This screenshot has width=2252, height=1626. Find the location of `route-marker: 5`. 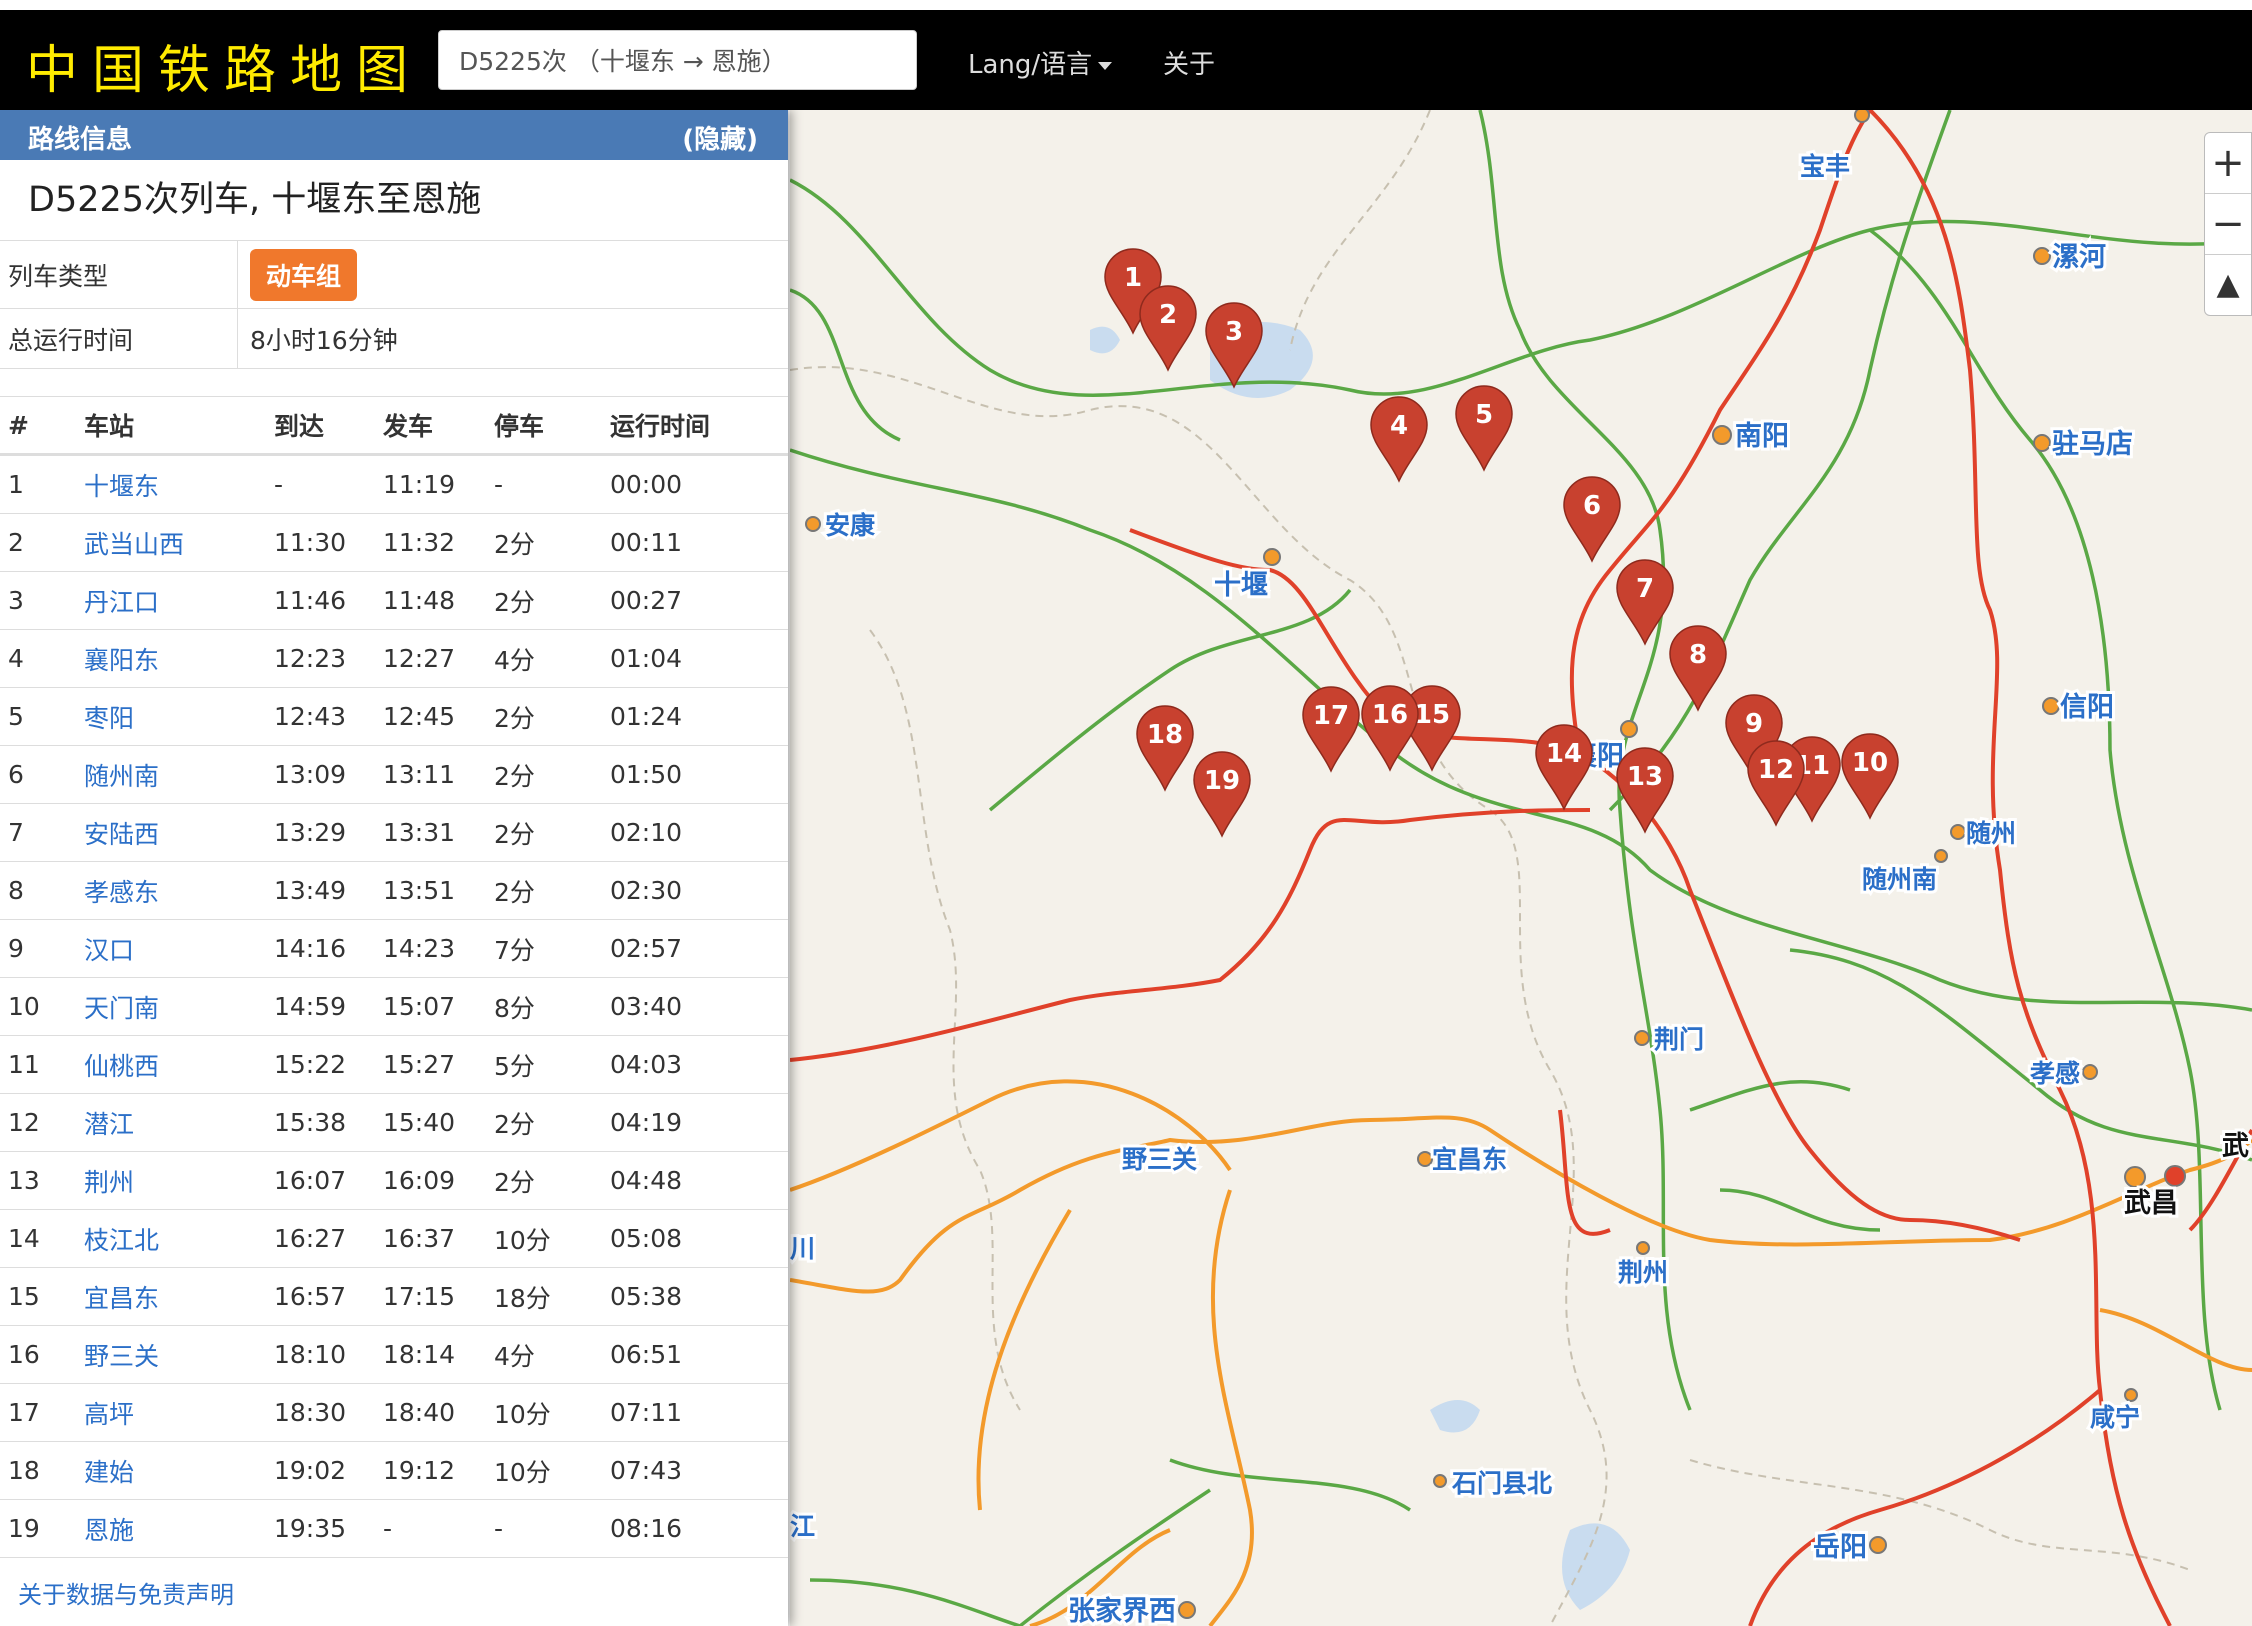

route-marker: 5 is located at coordinates (1484, 428).